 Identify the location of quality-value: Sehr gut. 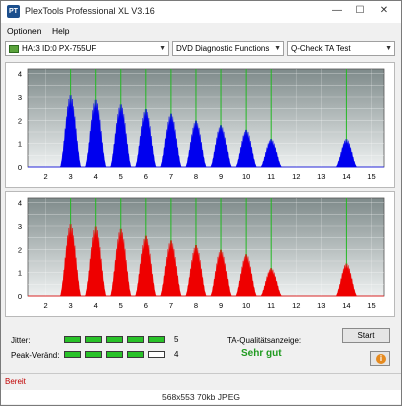
(261, 353).